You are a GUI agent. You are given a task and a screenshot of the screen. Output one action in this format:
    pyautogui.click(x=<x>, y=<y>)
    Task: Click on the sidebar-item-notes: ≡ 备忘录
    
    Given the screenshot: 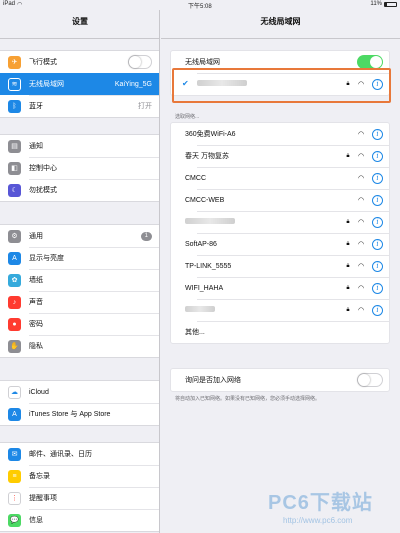 What is the action you would take?
    pyautogui.click(x=79, y=476)
    